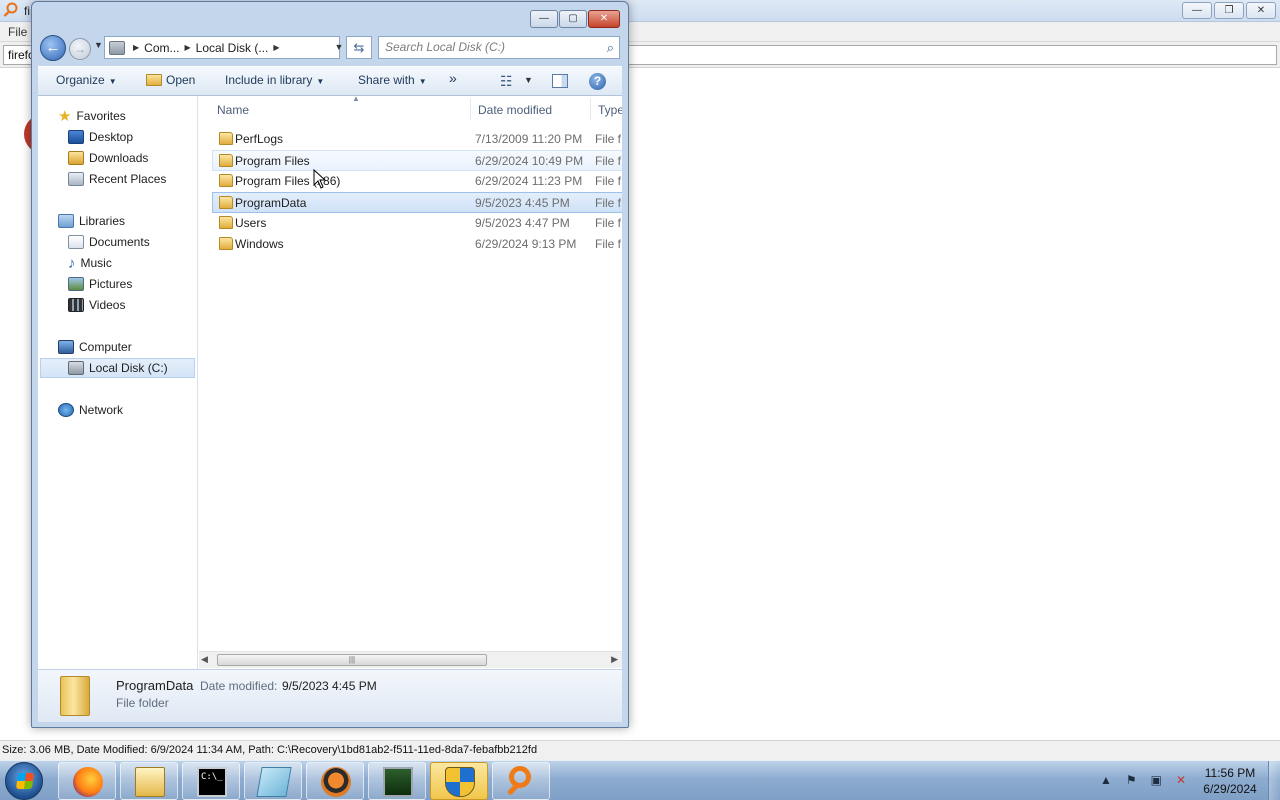 The image size is (1280, 800). What do you see at coordinates (529, 181) in the screenshot?
I see `file-date: 6/29/2024 11:23 PM` at bounding box center [529, 181].